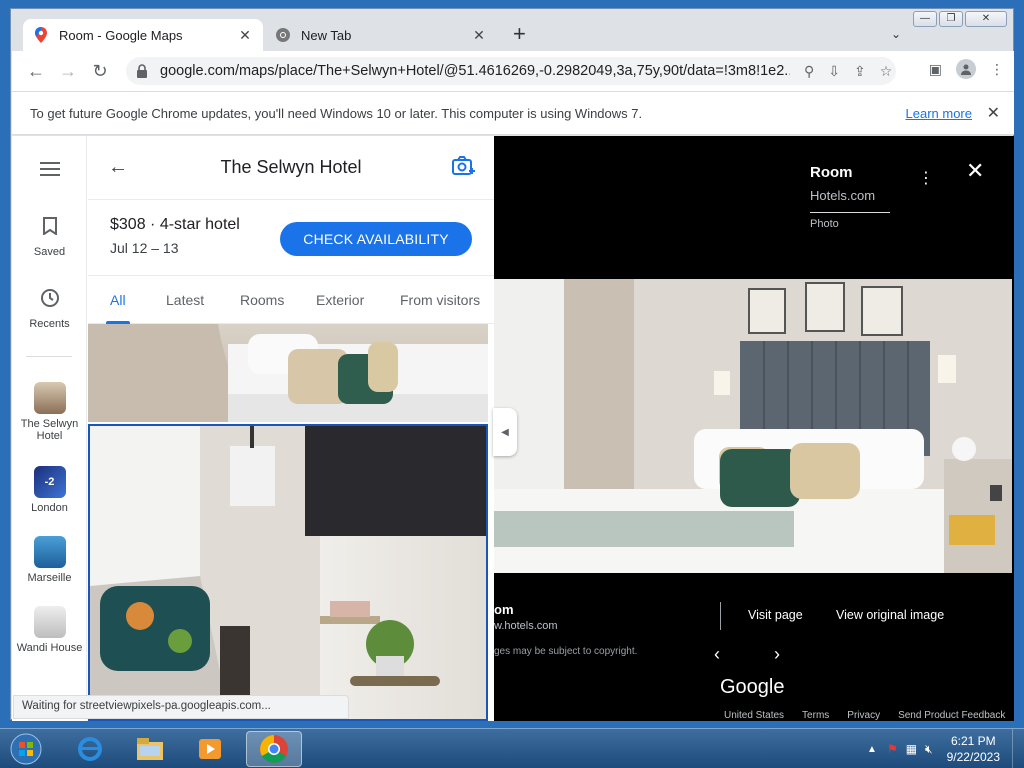 This screenshot has width=1024, height=768. I want to click on hotel-dates: Jul 12 – 13, so click(144, 248).